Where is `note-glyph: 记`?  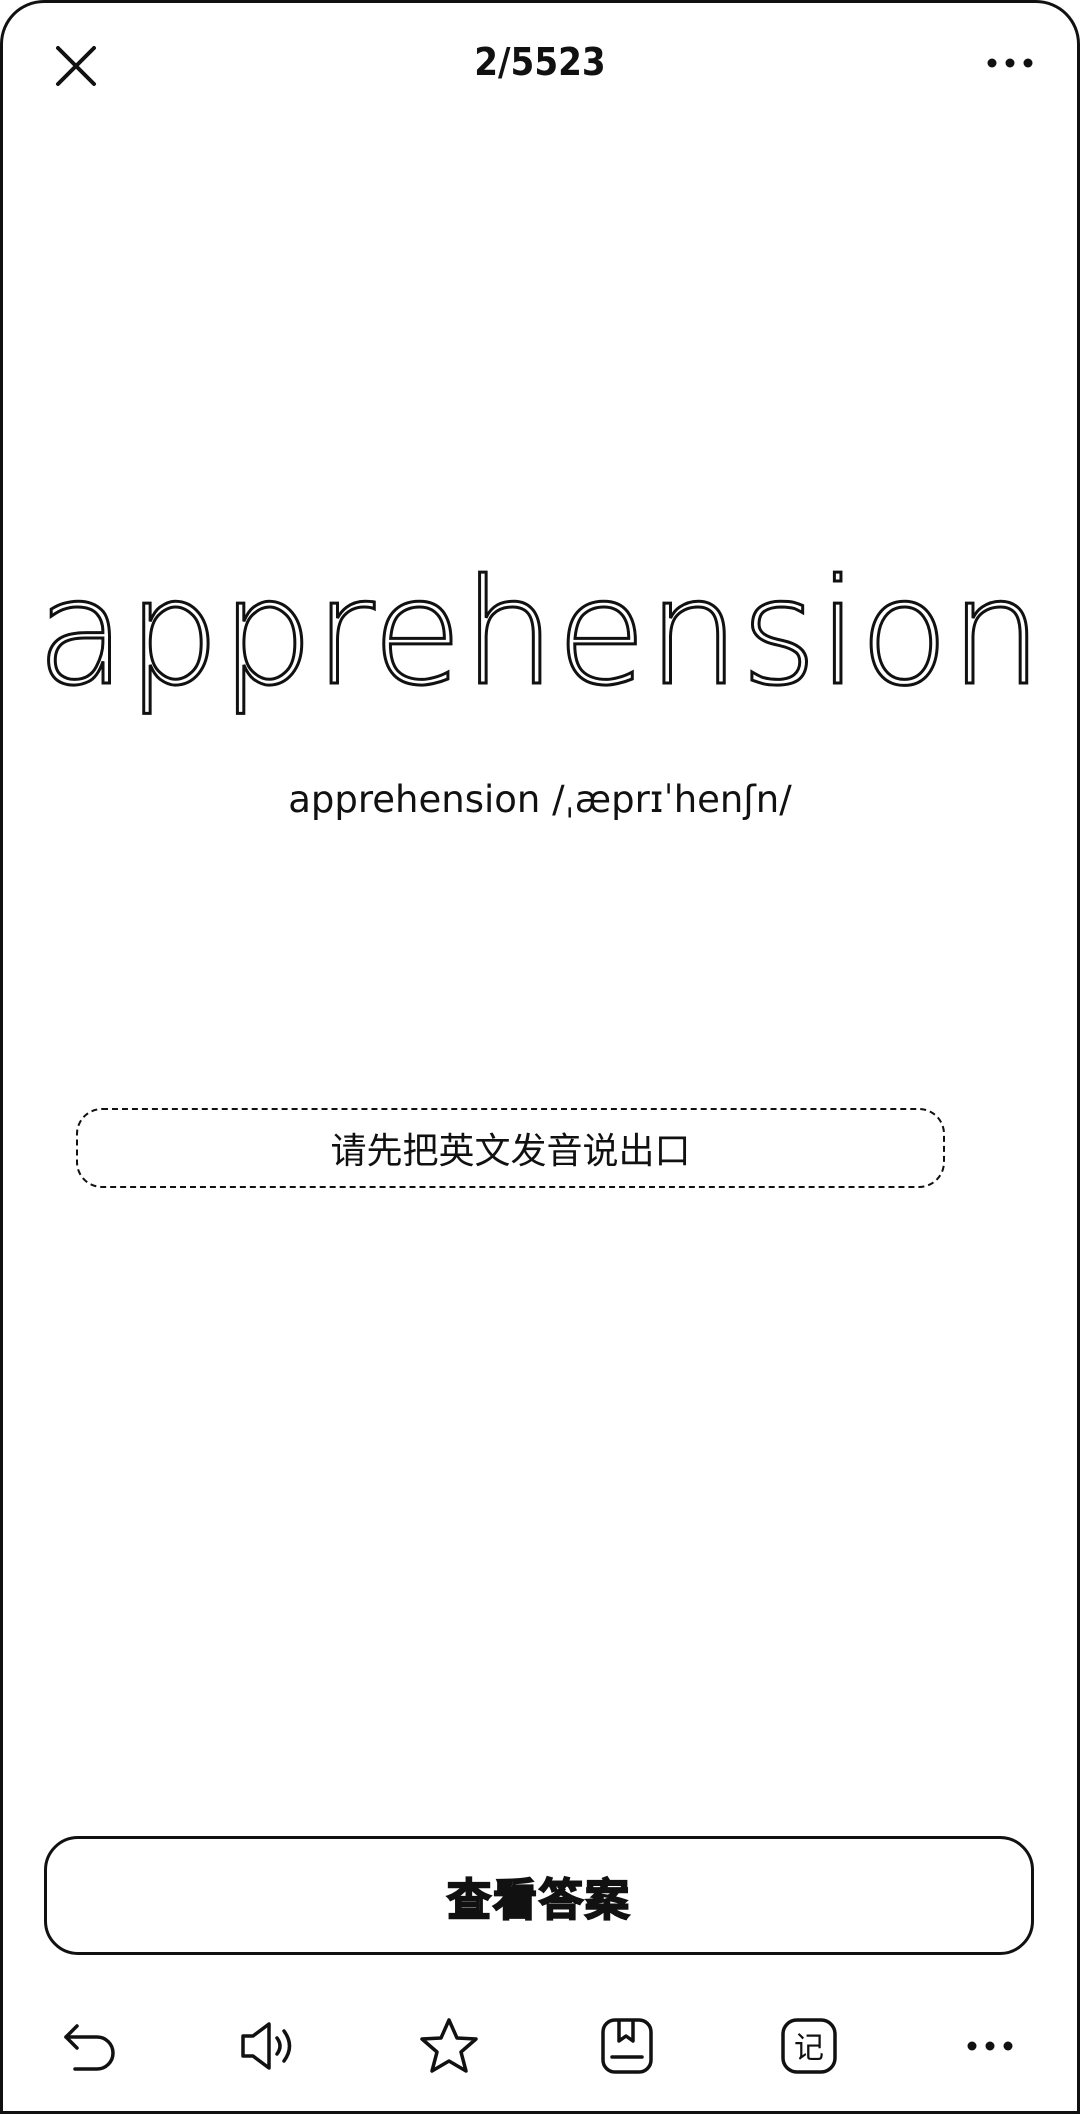 note-glyph: 记 is located at coordinates (809, 2048).